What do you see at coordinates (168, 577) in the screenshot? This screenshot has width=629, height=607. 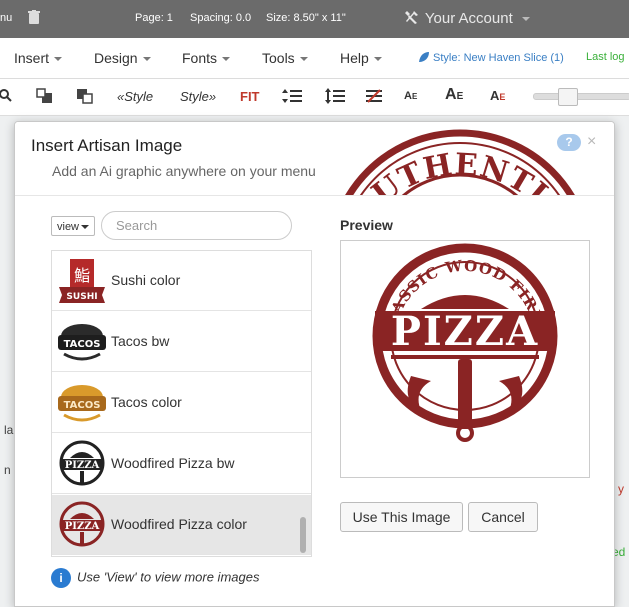 I see `info-text: Use 'View' to view more images` at bounding box center [168, 577].